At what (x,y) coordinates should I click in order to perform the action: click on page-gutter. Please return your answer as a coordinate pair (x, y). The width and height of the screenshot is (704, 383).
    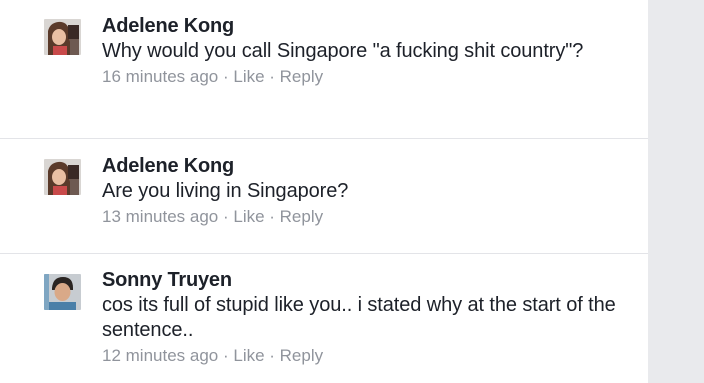
    Looking at the image, I should click on (676, 191).